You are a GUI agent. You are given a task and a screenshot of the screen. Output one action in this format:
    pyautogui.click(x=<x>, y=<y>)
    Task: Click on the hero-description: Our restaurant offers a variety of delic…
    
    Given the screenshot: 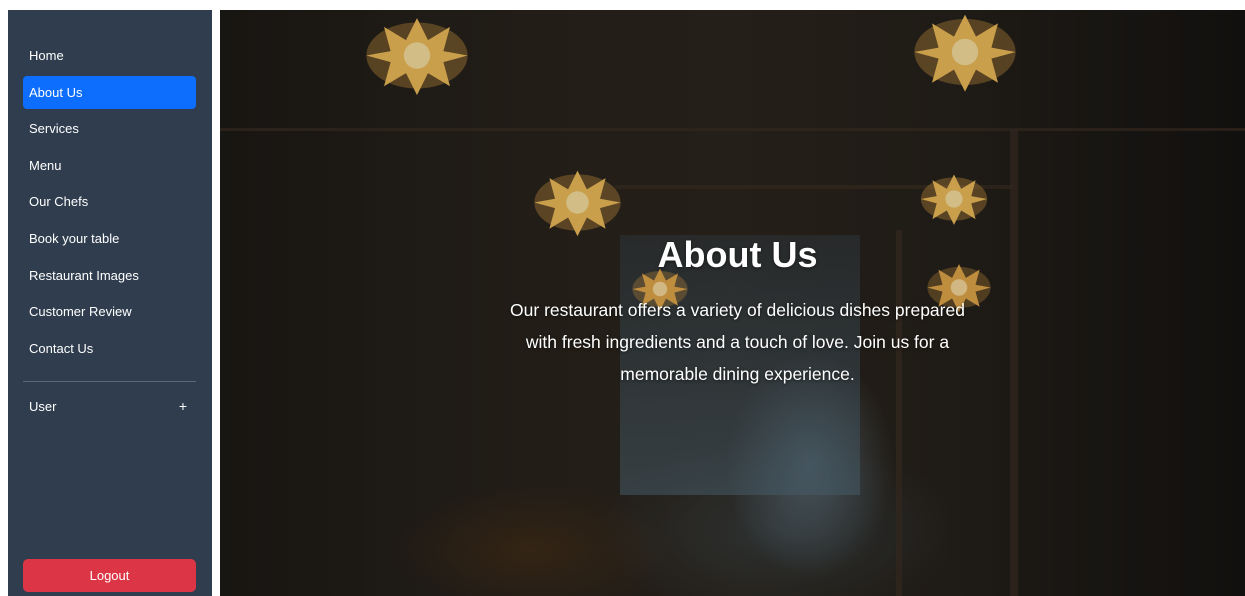 What is the action you would take?
    pyautogui.click(x=737, y=342)
    